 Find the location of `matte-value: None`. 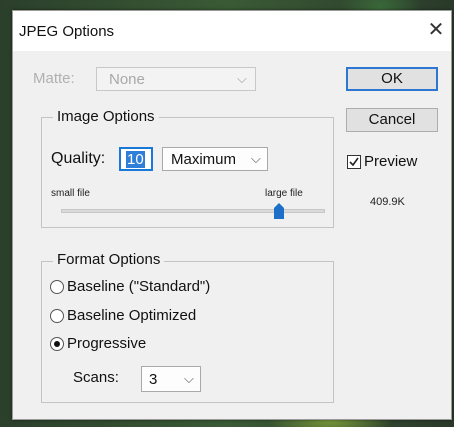

matte-value: None is located at coordinates (127, 79).